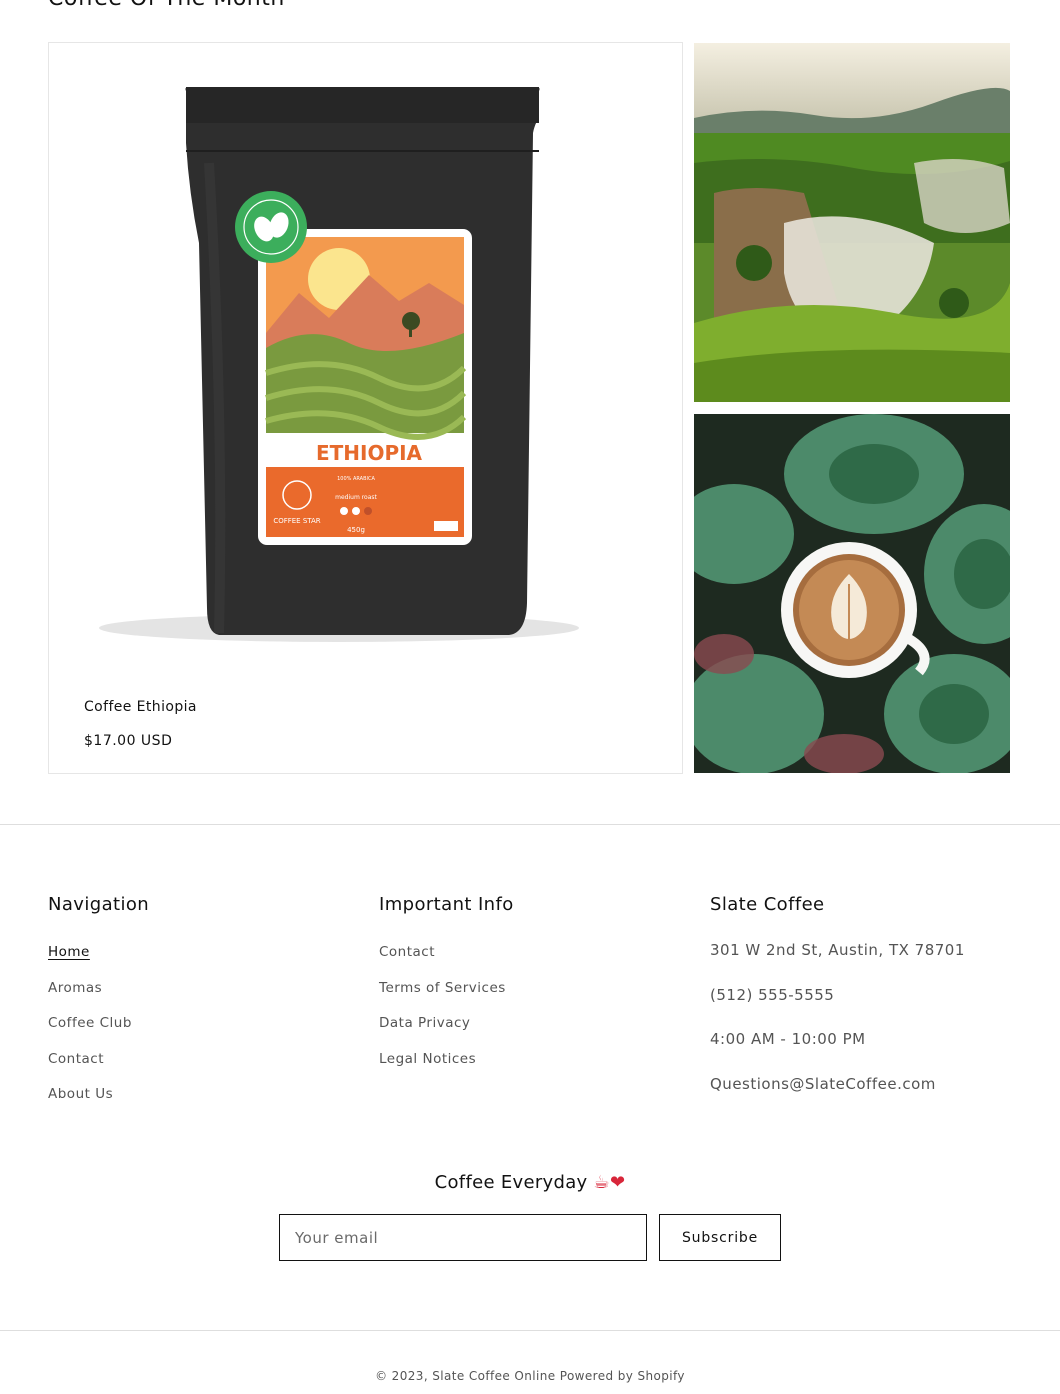 The height and width of the screenshot is (1394, 1060). I want to click on copyright-prefix: © 2023,, so click(402, 1376).